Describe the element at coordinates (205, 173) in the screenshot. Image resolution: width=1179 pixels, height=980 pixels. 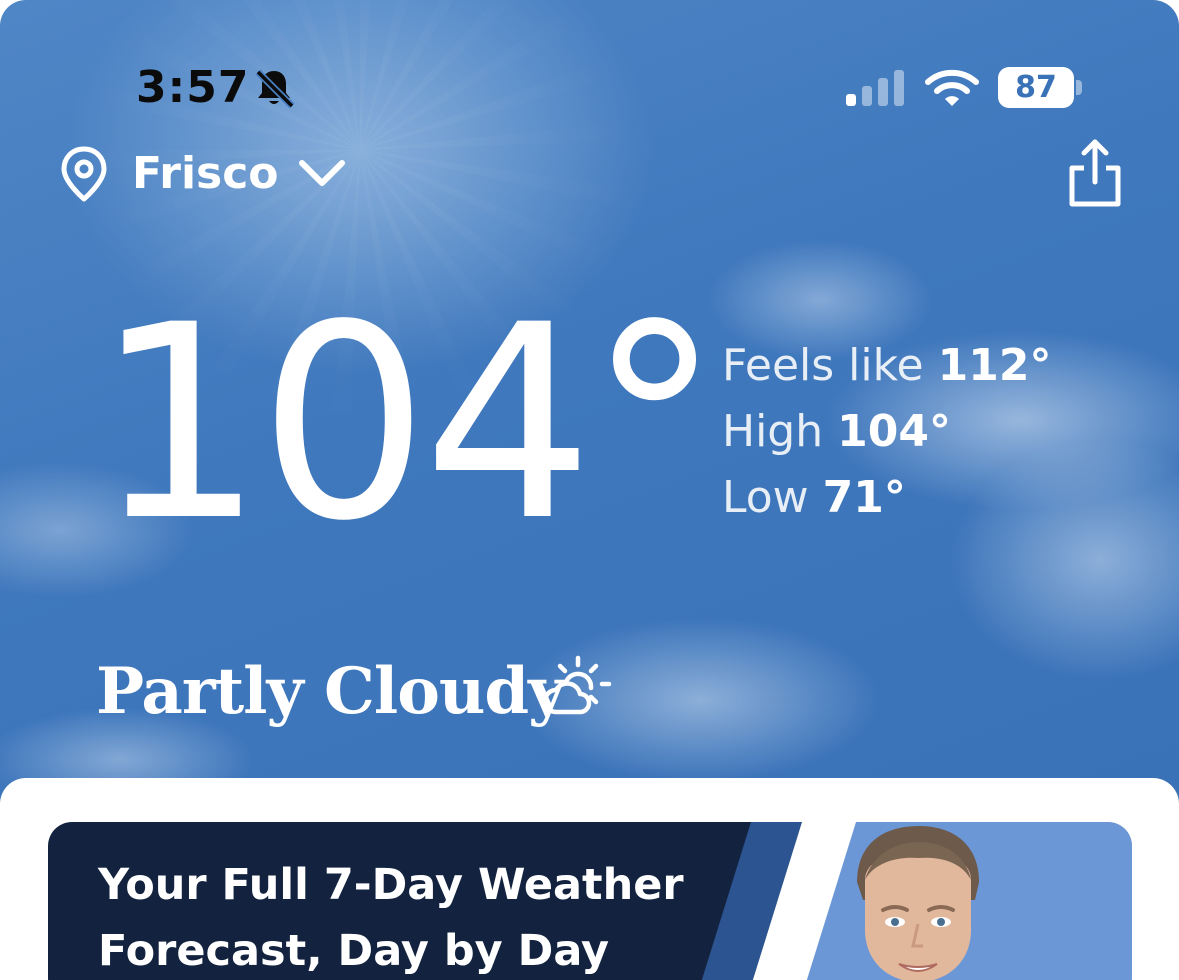
I see `location-name: Frisco` at that location.